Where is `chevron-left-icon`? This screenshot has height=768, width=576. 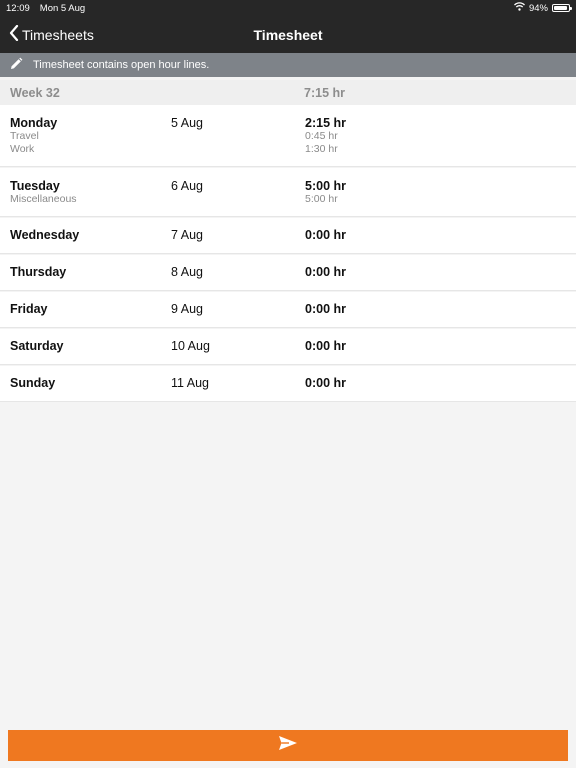 chevron-left-icon is located at coordinates (14, 34).